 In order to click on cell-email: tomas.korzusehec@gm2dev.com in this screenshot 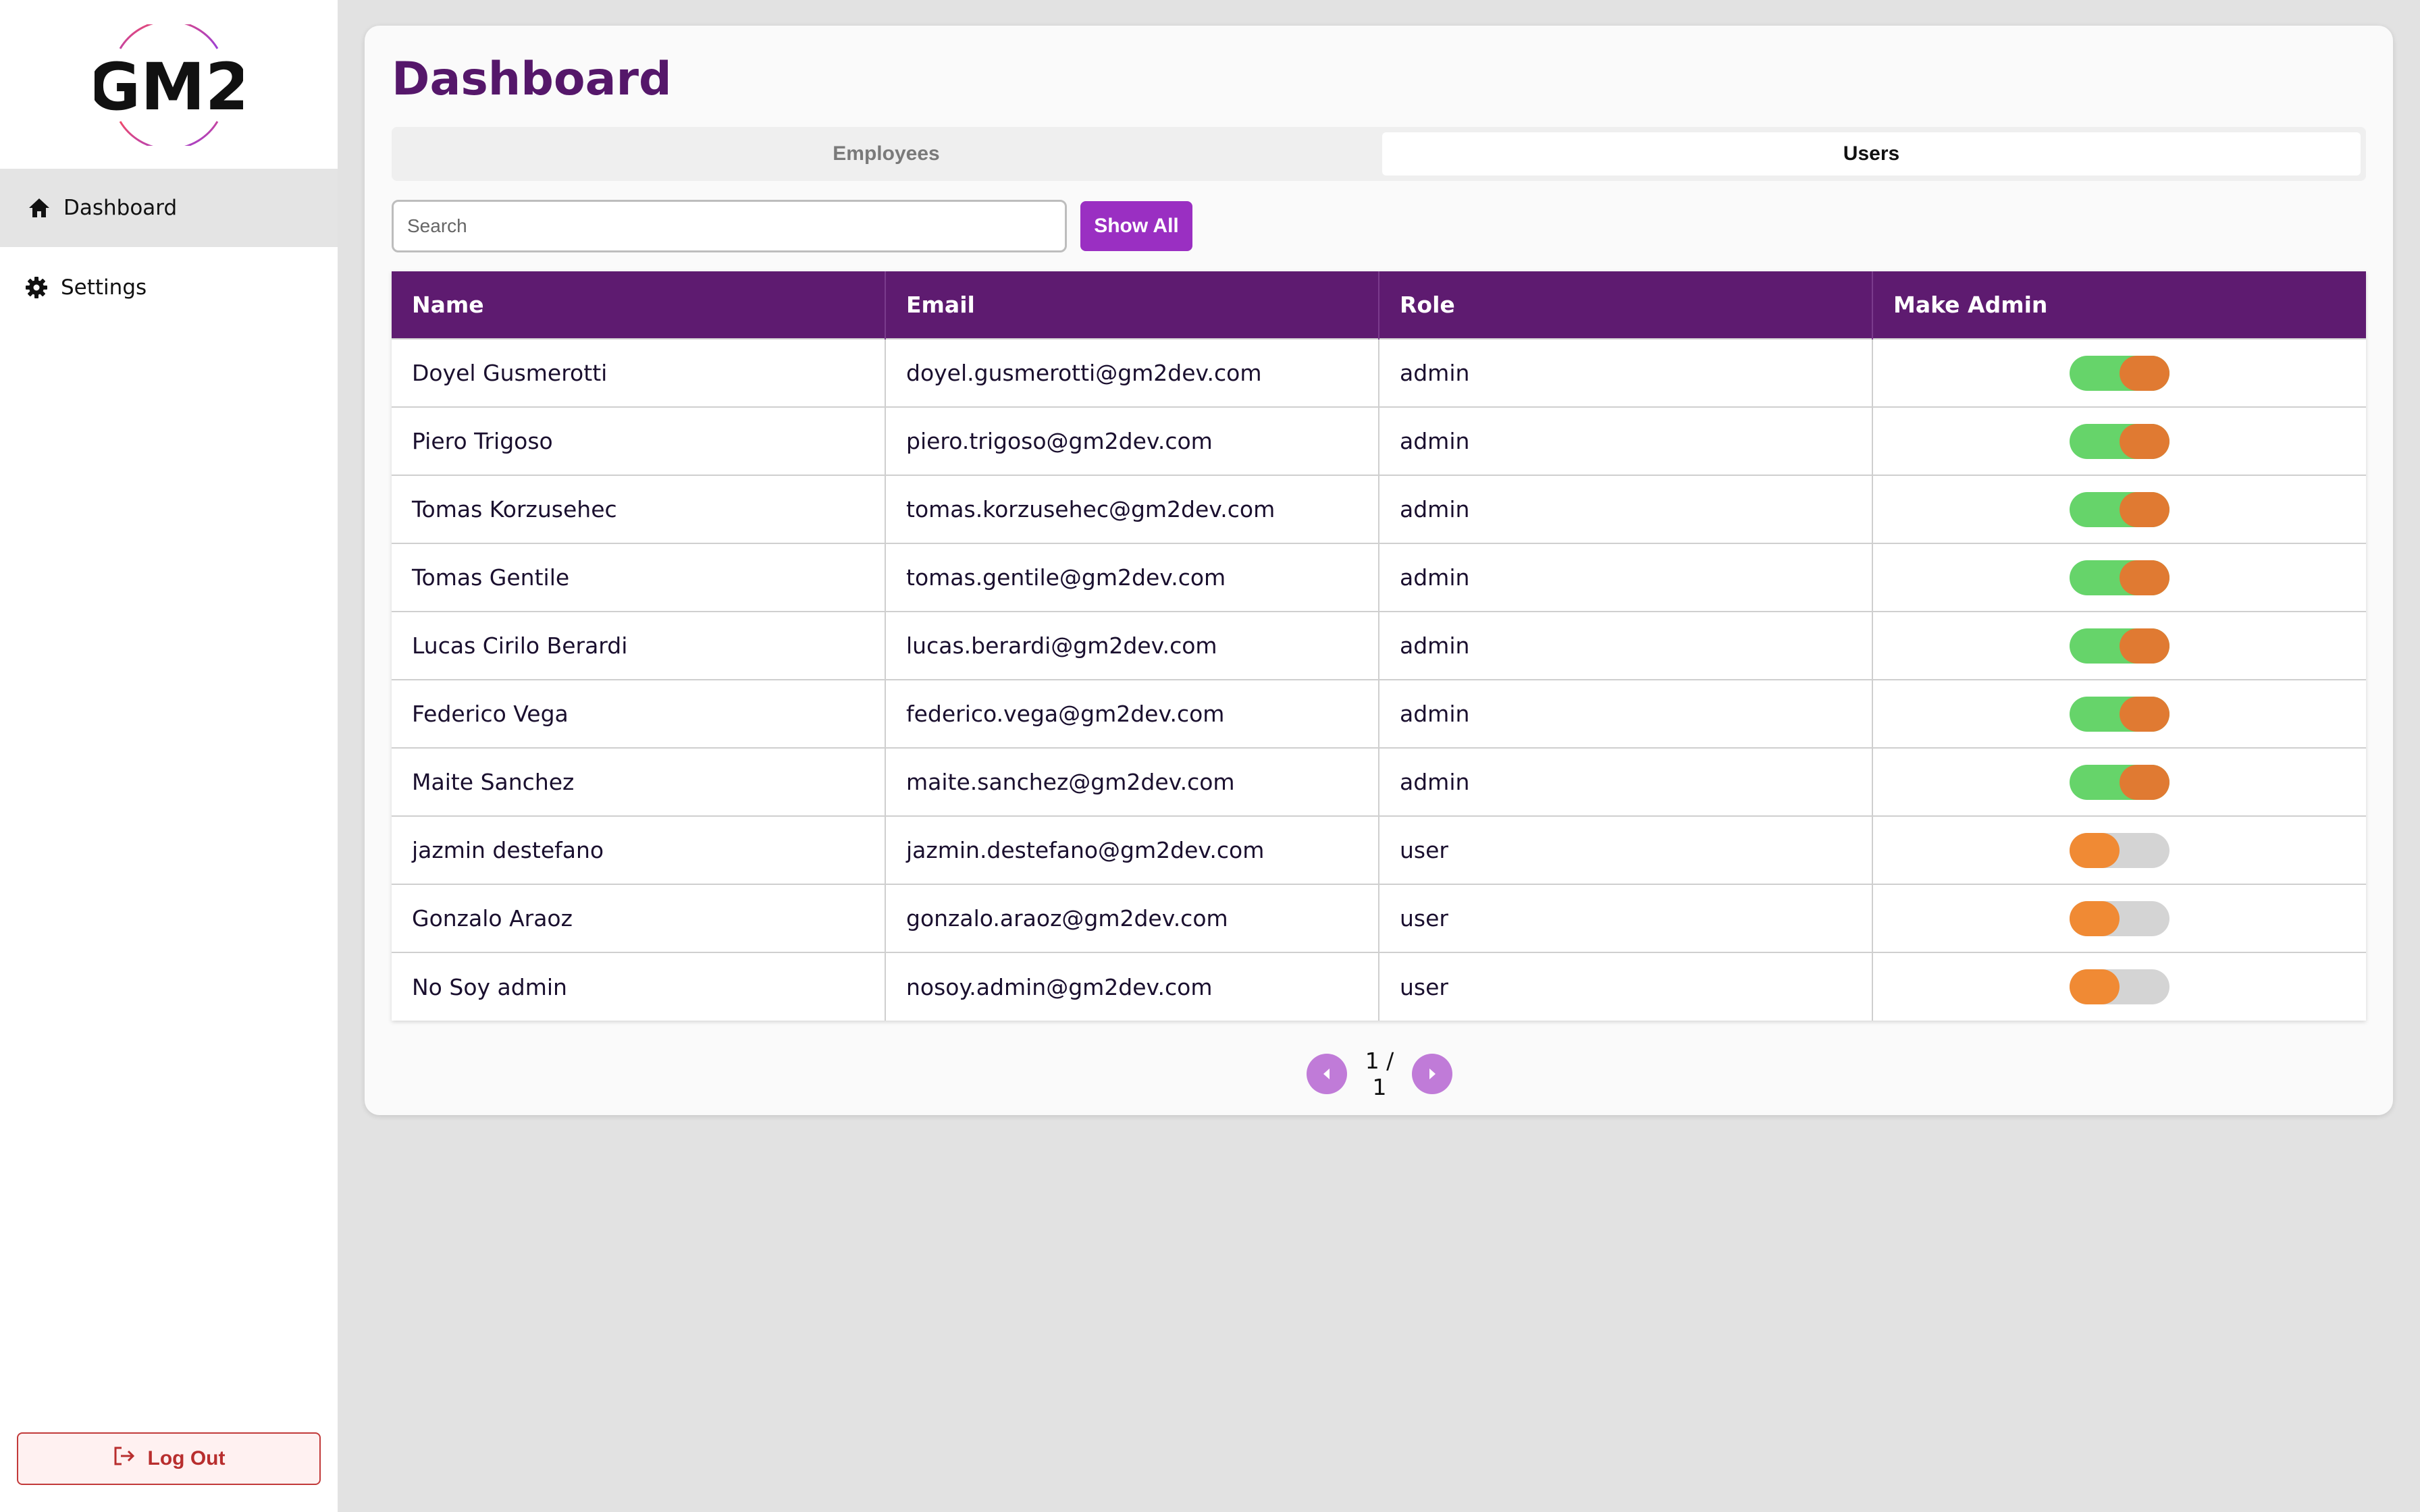, I will do `click(1132, 509)`.